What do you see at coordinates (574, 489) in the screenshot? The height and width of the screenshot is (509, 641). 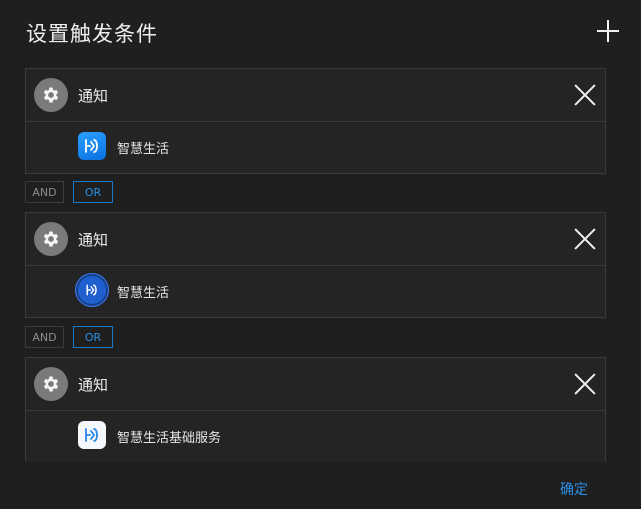 I see `confirm-button: 确定` at bounding box center [574, 489].